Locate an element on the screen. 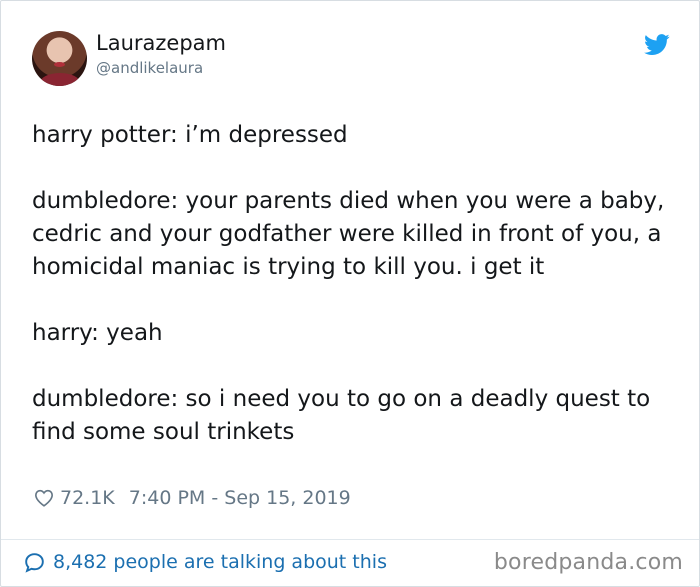 This screenshot has height=587, width=700. avatar-shirt is located at coordinates (60, 79).